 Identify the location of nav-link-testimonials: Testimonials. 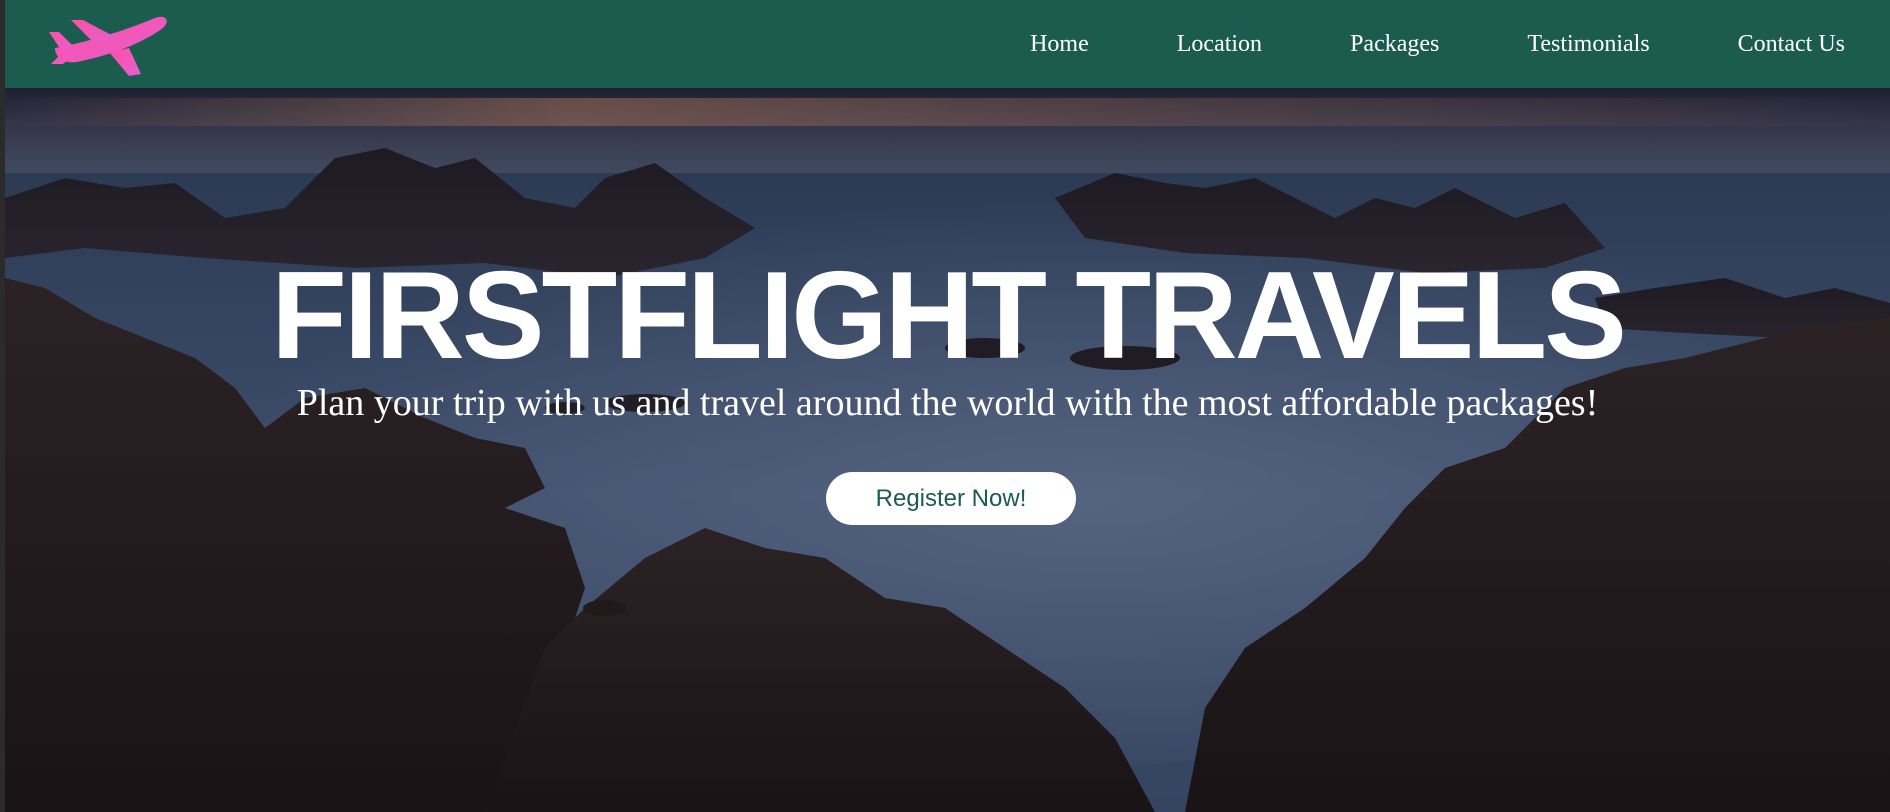
(1588, 44).